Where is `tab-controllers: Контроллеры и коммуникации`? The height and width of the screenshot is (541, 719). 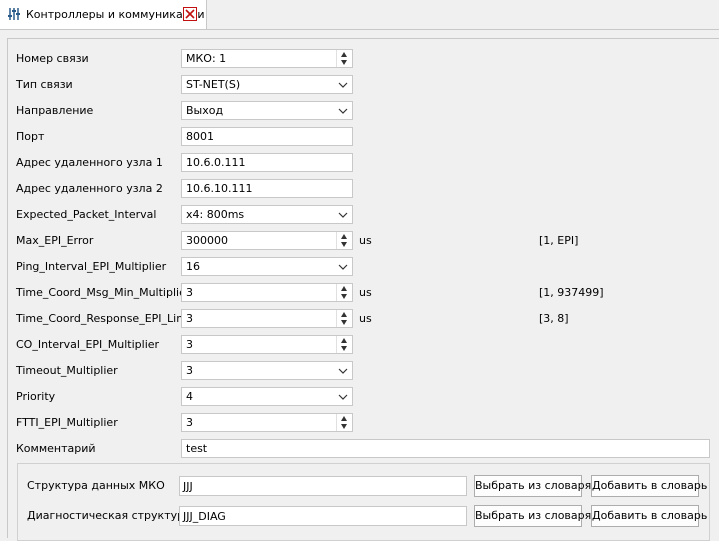
tab-controllers: Контроллеры и коммуникации is located at coordinates (103, 15).